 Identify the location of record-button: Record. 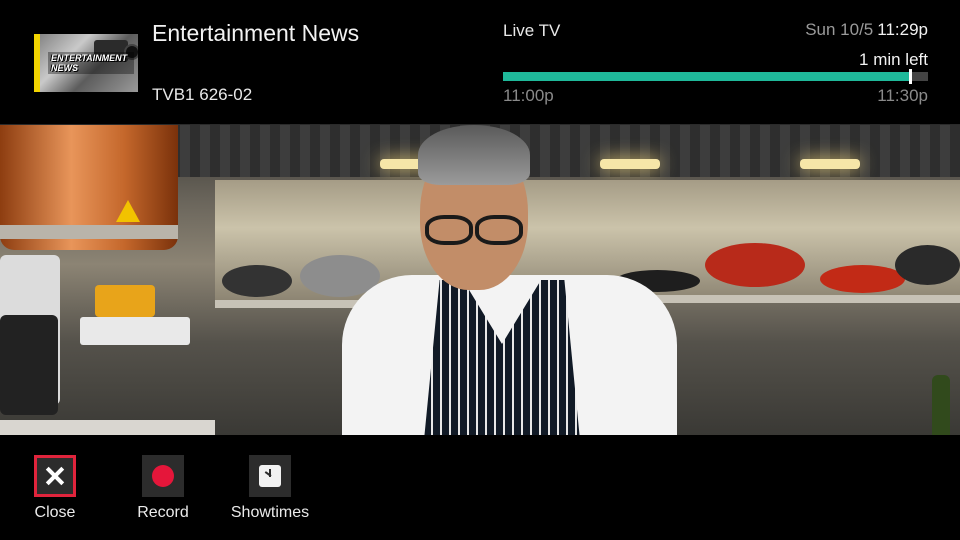
(163, 488).